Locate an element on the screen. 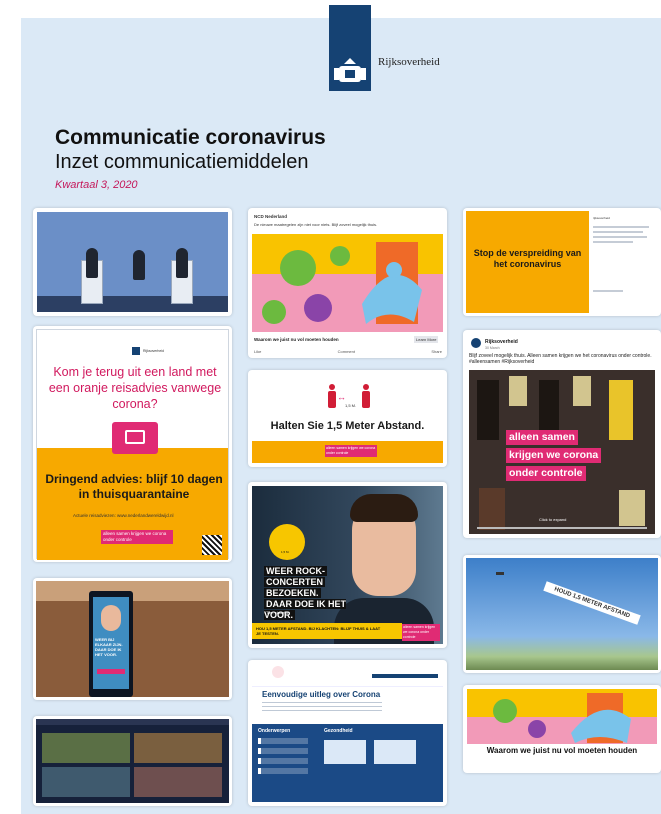 This screenshot has width=661, height=814. post-account: Rijksoverheid is located at coordinates (501, 342).